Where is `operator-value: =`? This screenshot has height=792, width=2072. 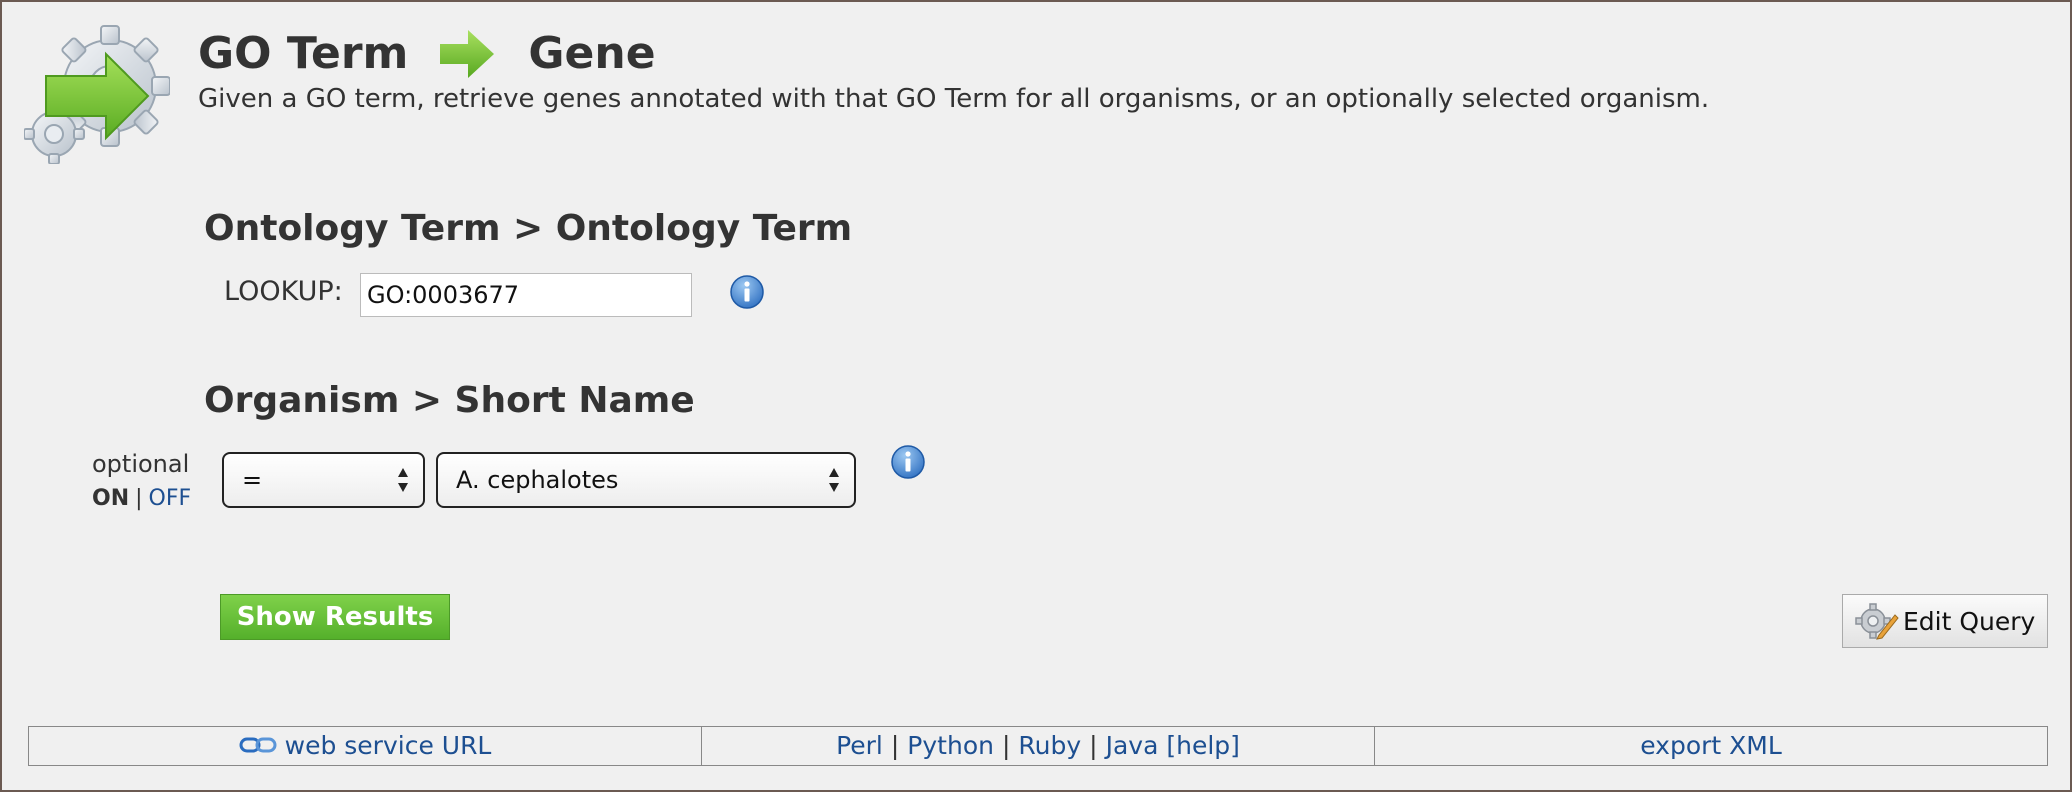
operator-value: = is located at coordinates (252, 480).